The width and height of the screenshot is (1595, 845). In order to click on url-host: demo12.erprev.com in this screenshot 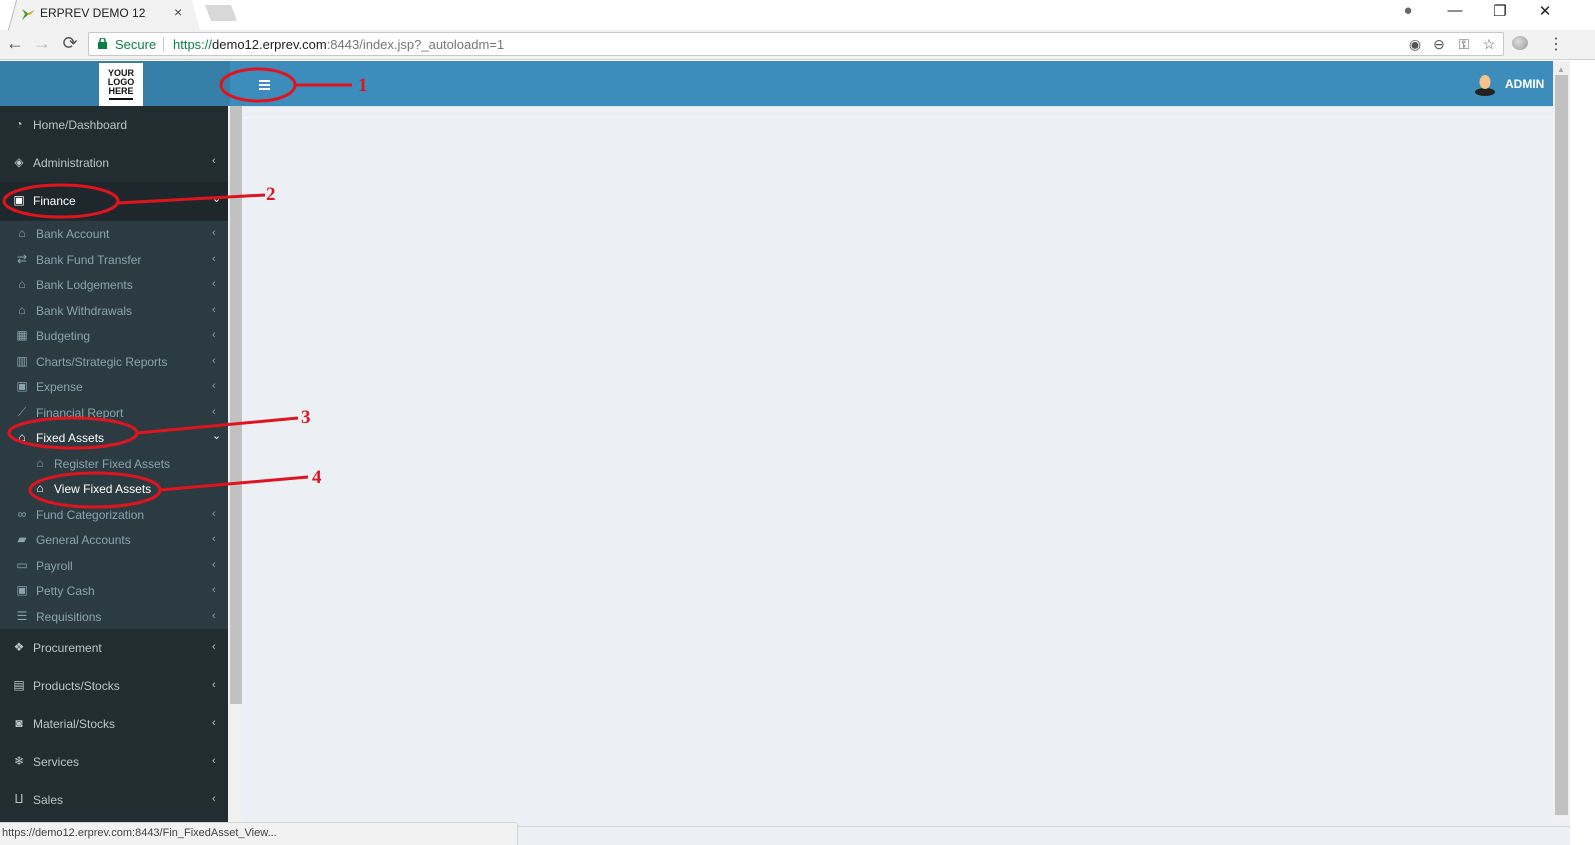, I will do `click(269, 44)`.